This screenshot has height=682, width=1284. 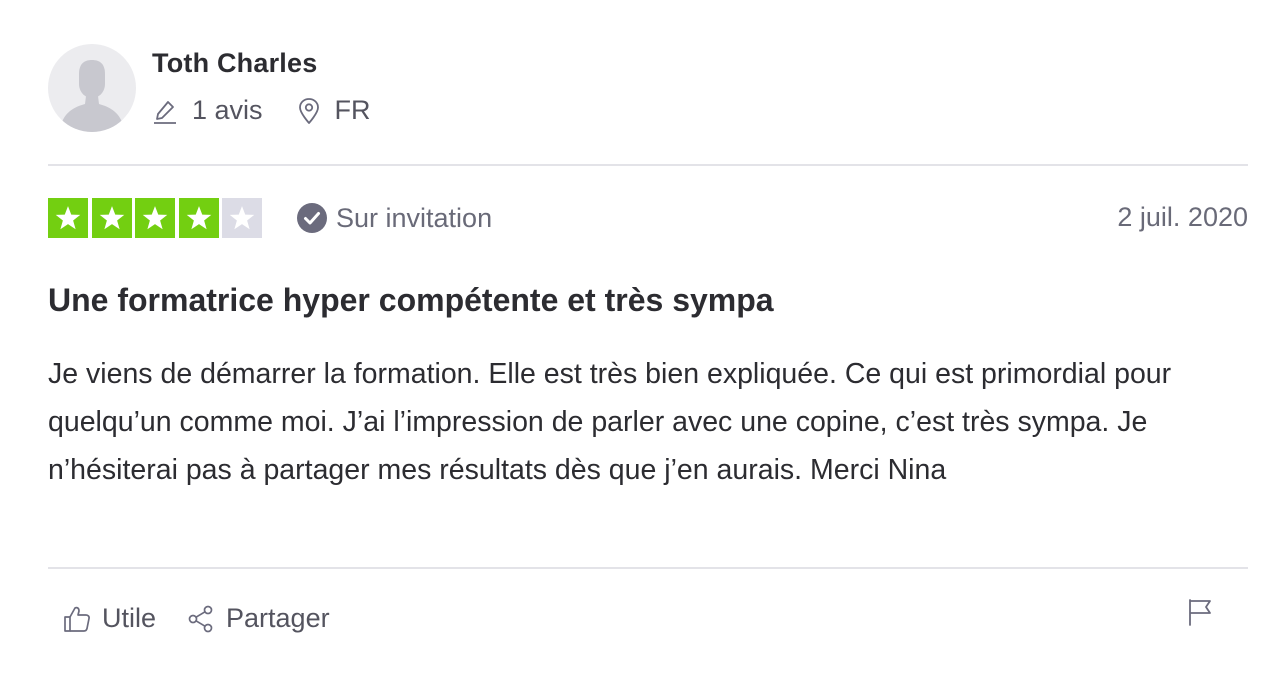 What do you see at coordinates (414, 217) in the screenshot?
I see `verification-label: Sur invitation` at bounding box center [414, 217].